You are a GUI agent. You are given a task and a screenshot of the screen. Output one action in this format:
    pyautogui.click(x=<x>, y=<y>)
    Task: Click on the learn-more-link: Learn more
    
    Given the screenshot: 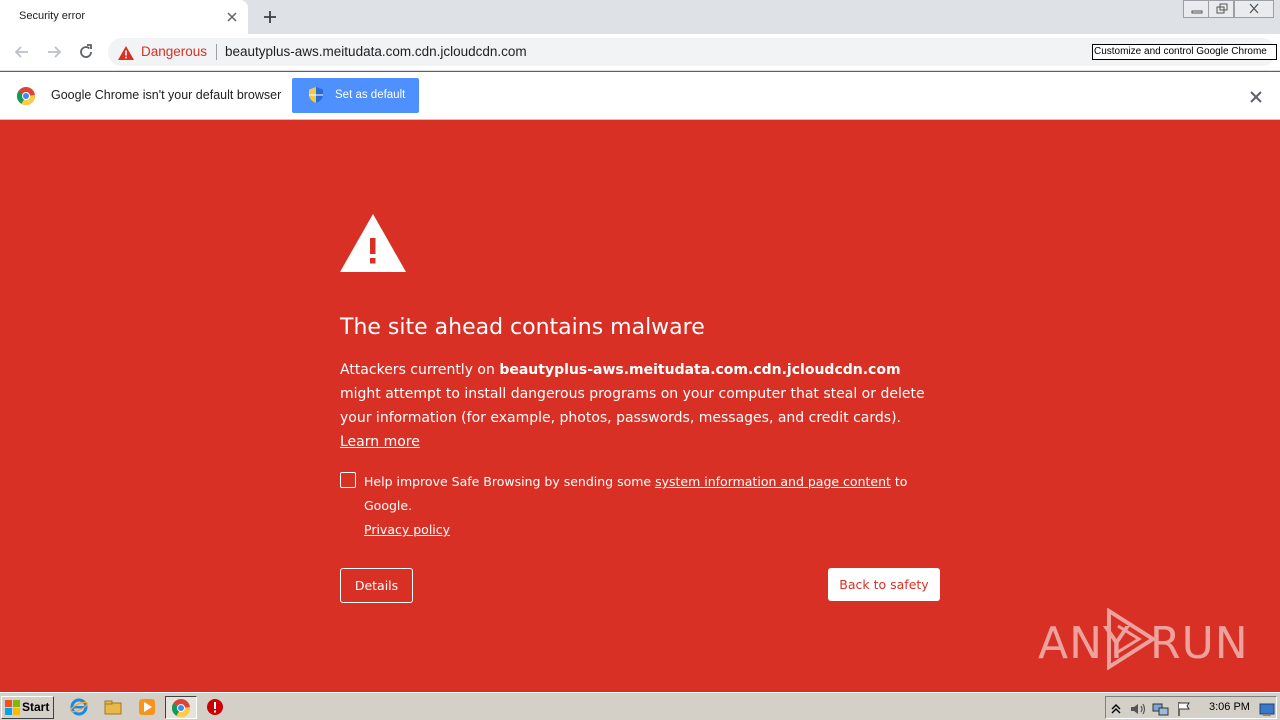 What is the action you would take?
    pyautogui.click(x=380, y=442)
    